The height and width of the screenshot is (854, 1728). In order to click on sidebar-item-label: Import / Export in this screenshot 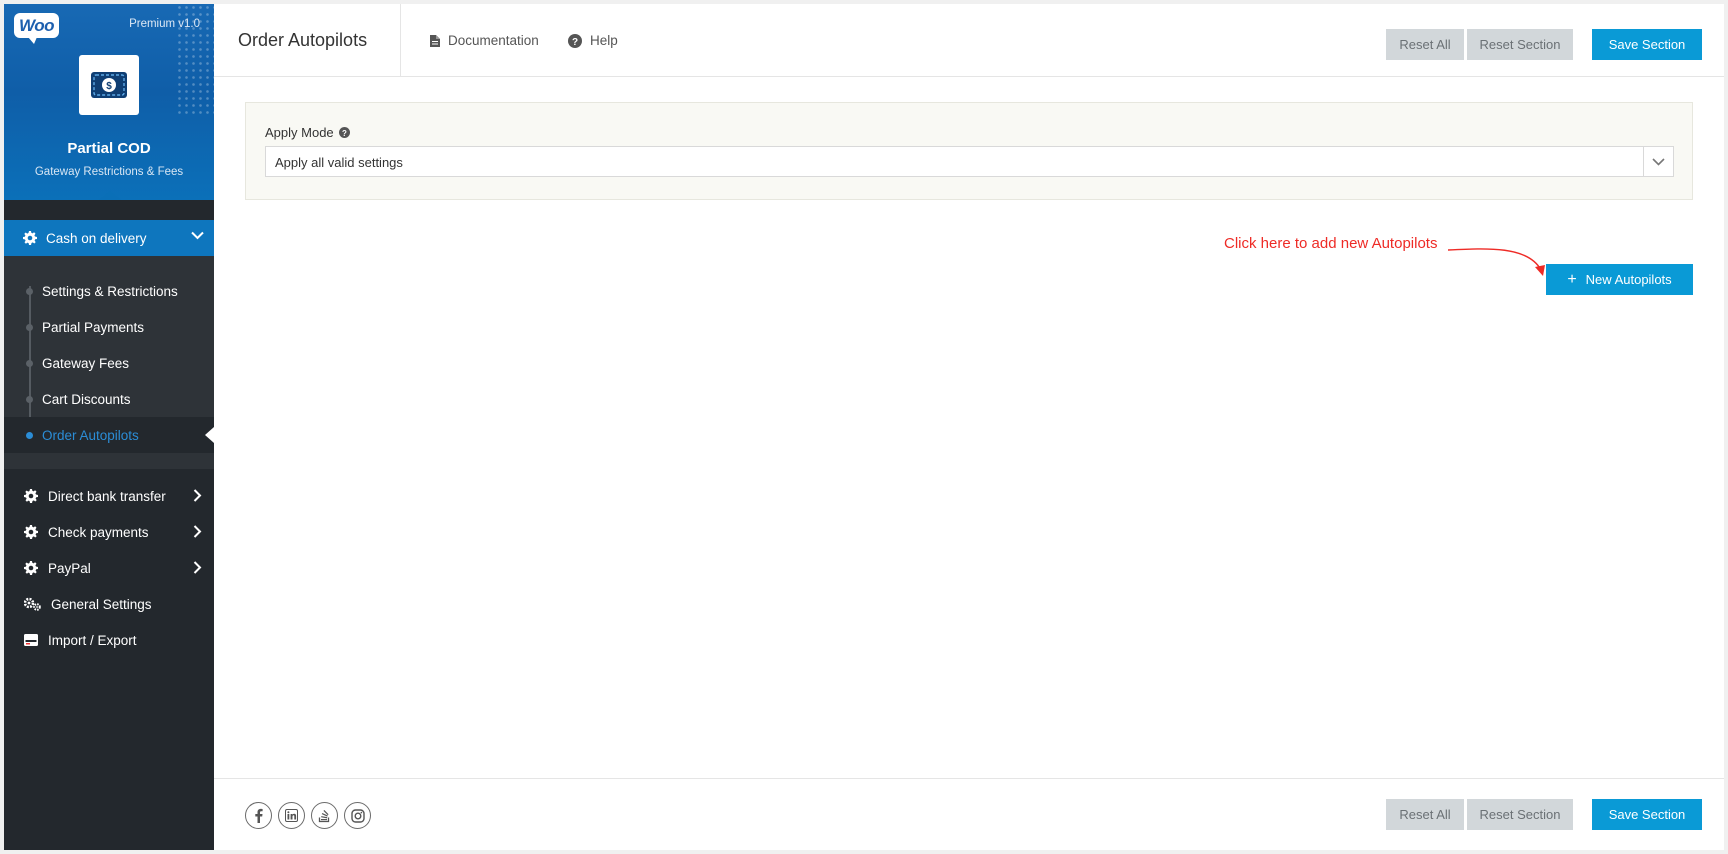, I will do `click(92, 640)`.